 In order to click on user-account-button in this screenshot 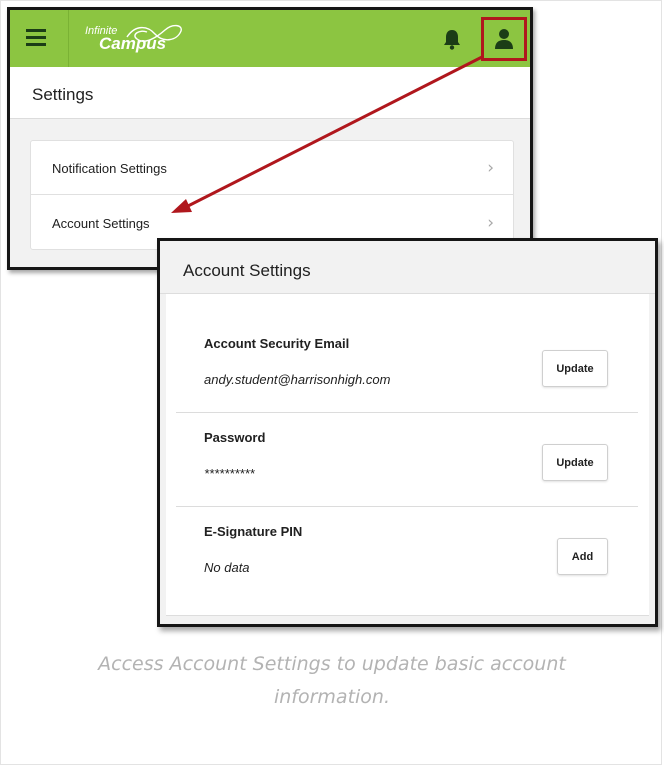, I will do `click(504, 39)`.